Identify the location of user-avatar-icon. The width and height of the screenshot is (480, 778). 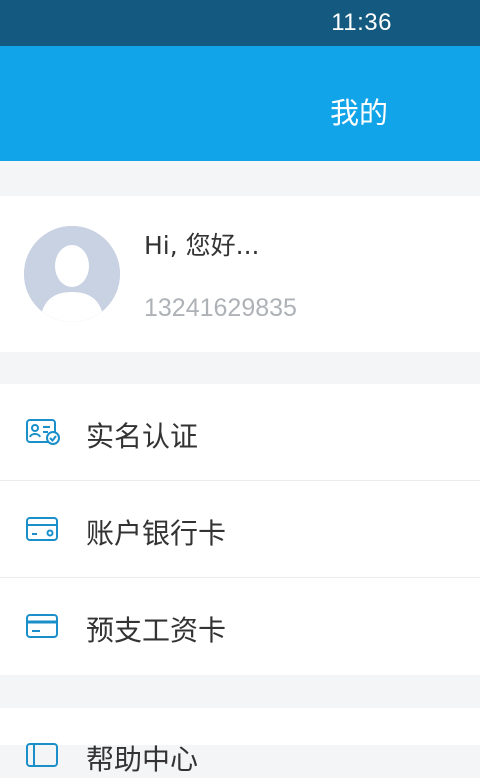
(72, 274).